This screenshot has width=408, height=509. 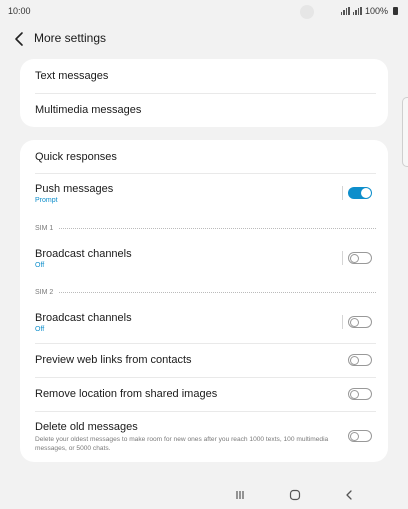 I want to click on sim1-section-header: SIM 1, so click(x=205, y=228).